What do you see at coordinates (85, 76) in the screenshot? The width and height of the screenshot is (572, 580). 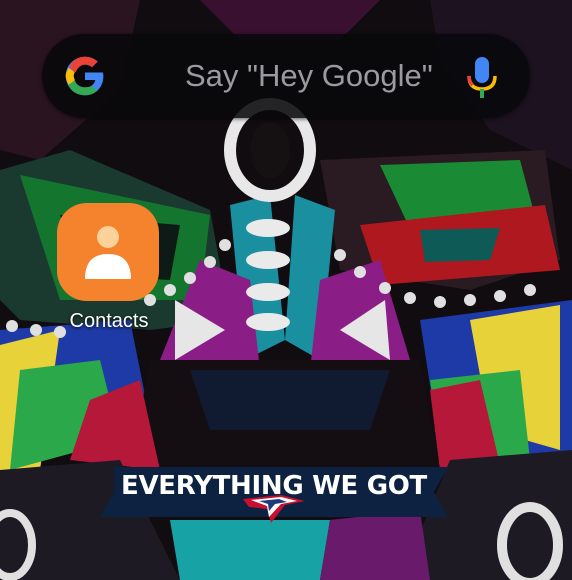 I see `google-g-icon` at bounding box center [85, 76].